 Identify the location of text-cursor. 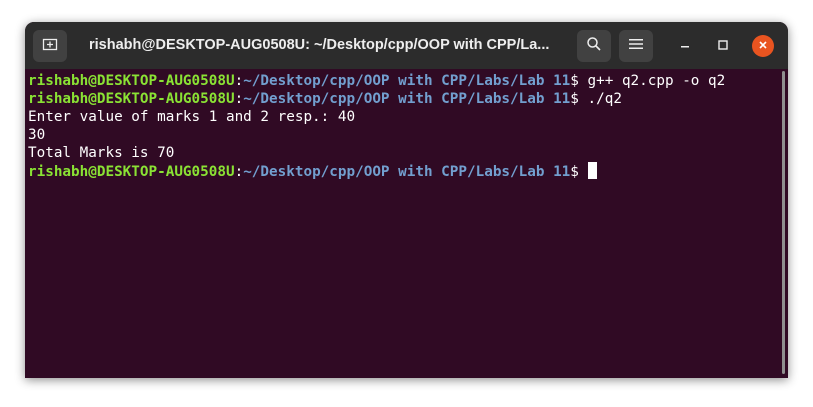
(592, 170).